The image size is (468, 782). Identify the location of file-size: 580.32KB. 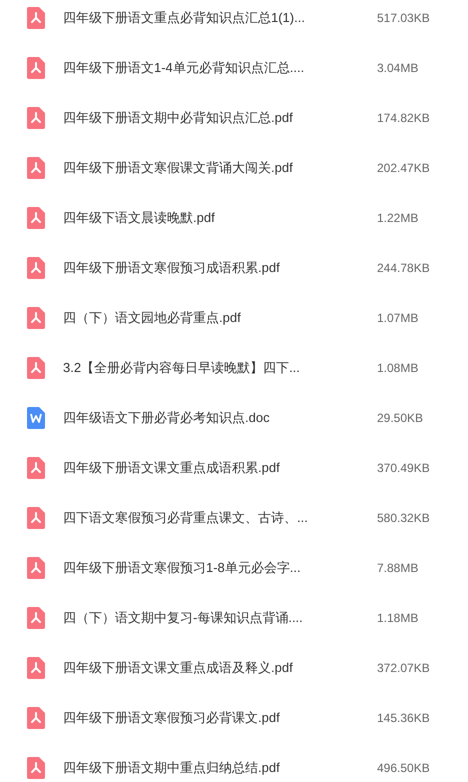
(403, 518).